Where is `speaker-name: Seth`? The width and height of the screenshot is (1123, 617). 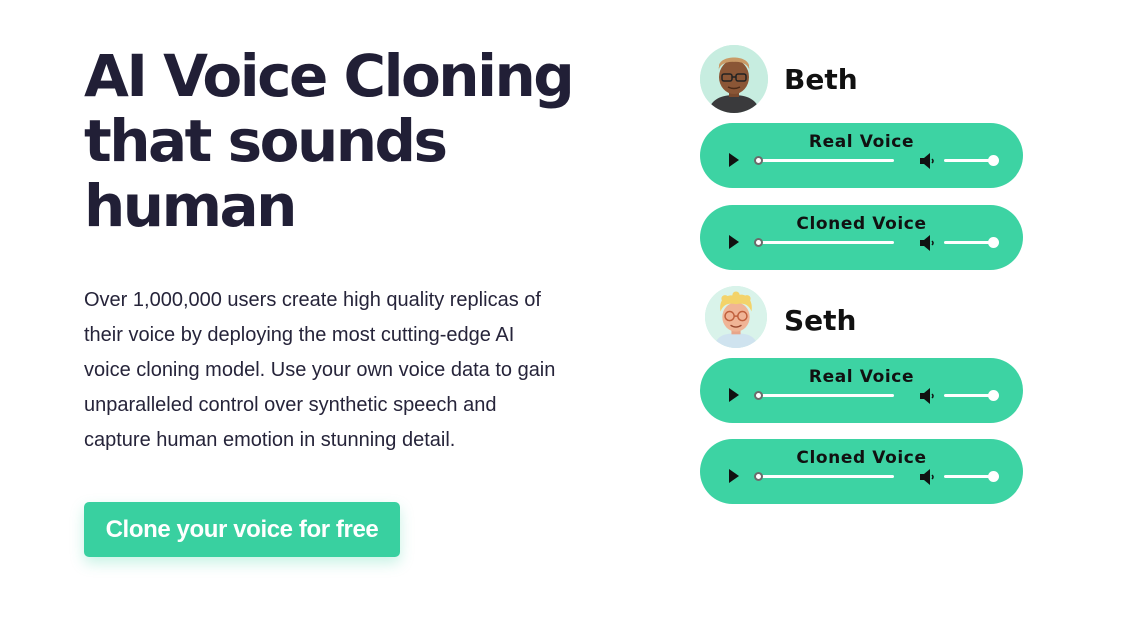
speaker-name: Seth is located at coordinates (820, 320).